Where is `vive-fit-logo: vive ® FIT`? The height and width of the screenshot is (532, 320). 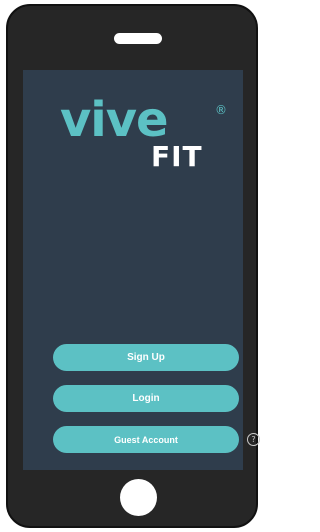
vive-fit-logo: vive ® FIT is located at coordinates (133, 139).